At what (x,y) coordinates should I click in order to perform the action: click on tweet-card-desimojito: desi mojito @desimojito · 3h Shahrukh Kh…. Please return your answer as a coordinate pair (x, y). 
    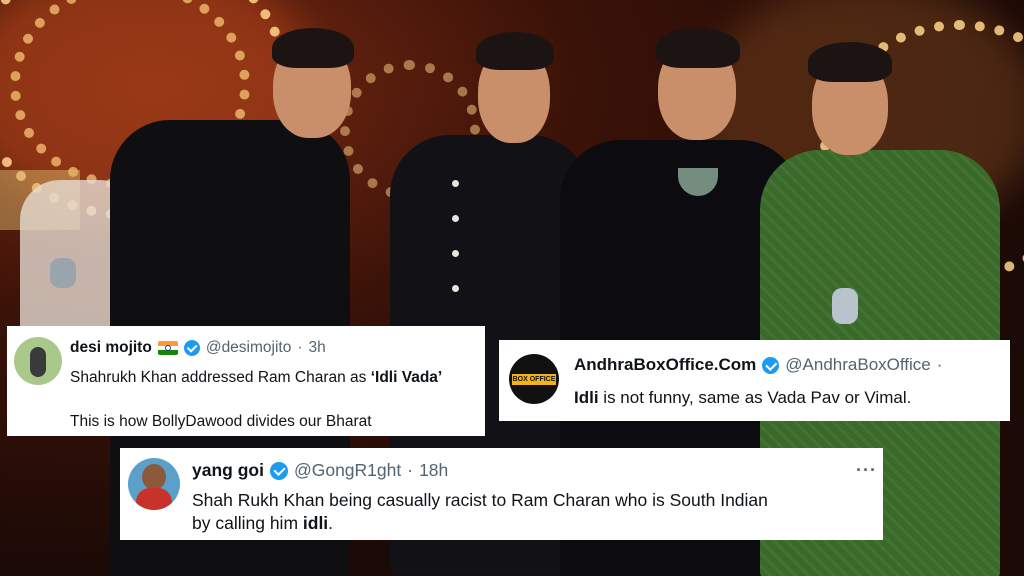
    Looking at the image, I should click on (246, 381).